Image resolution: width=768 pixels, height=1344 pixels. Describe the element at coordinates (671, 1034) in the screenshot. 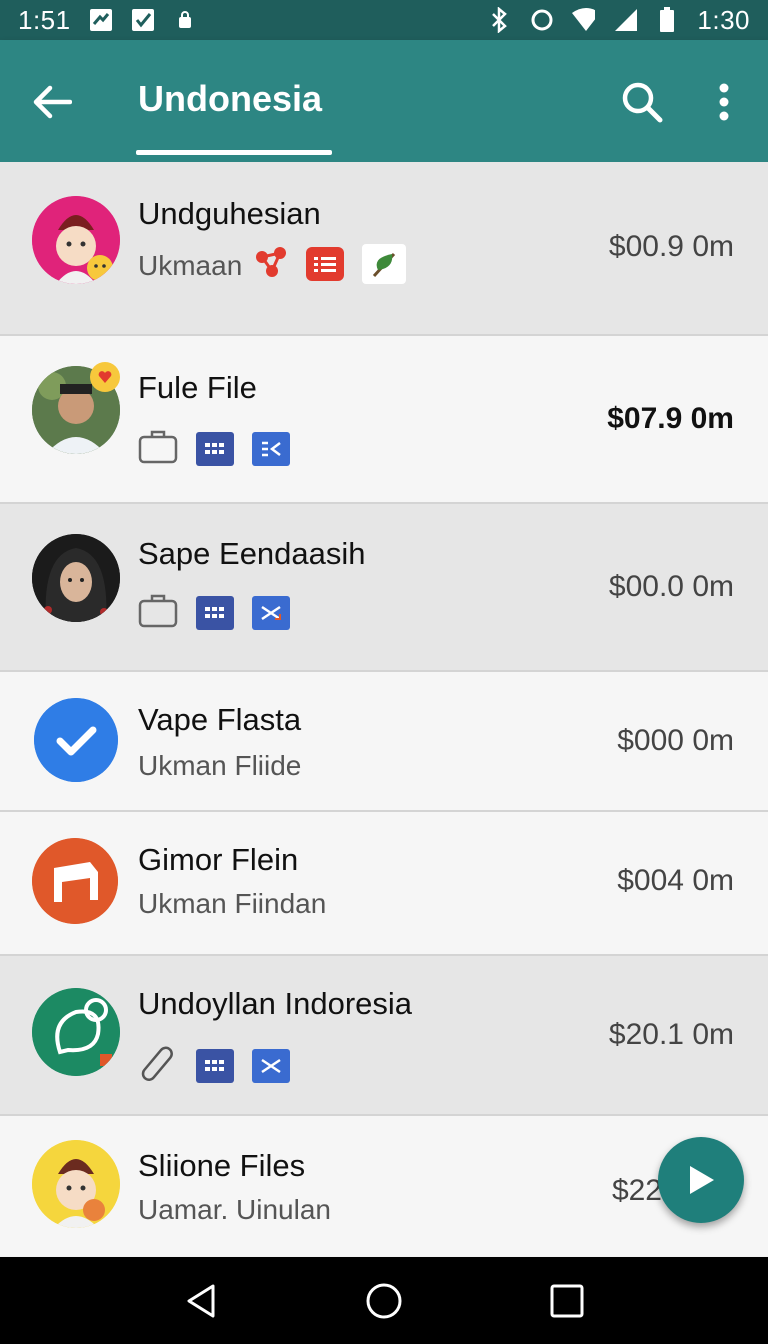

I see `item-price: $20.1 0m` at that location.